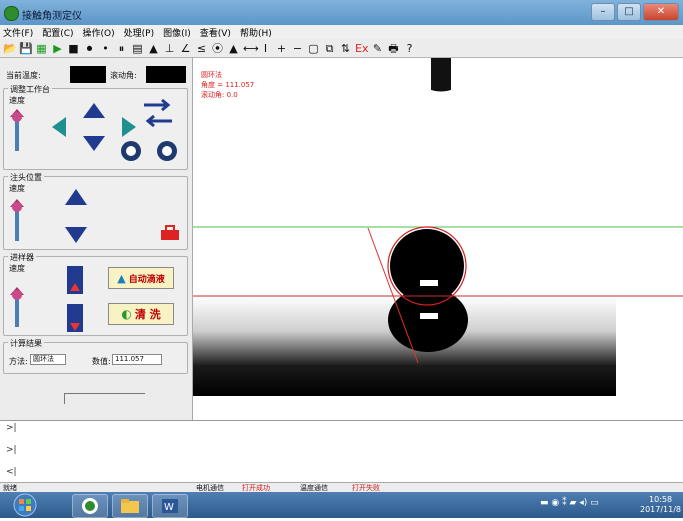 Image resolution: width=683 pixels, height=521 pixels. I want to click on taskbar-word: W, so click(170, 506).